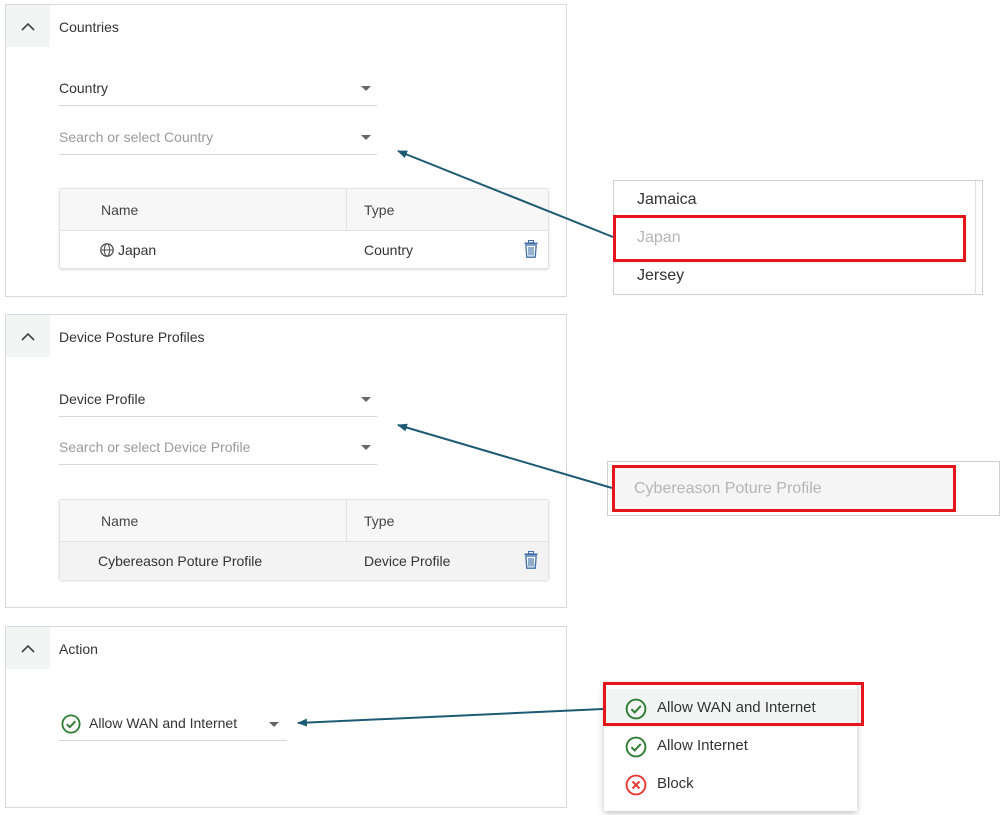 This screenshot has height=815, width=1000. Describe the element at coordinates (304, 250) in the screenshot. I see `table-row: Japan Country` at that location.